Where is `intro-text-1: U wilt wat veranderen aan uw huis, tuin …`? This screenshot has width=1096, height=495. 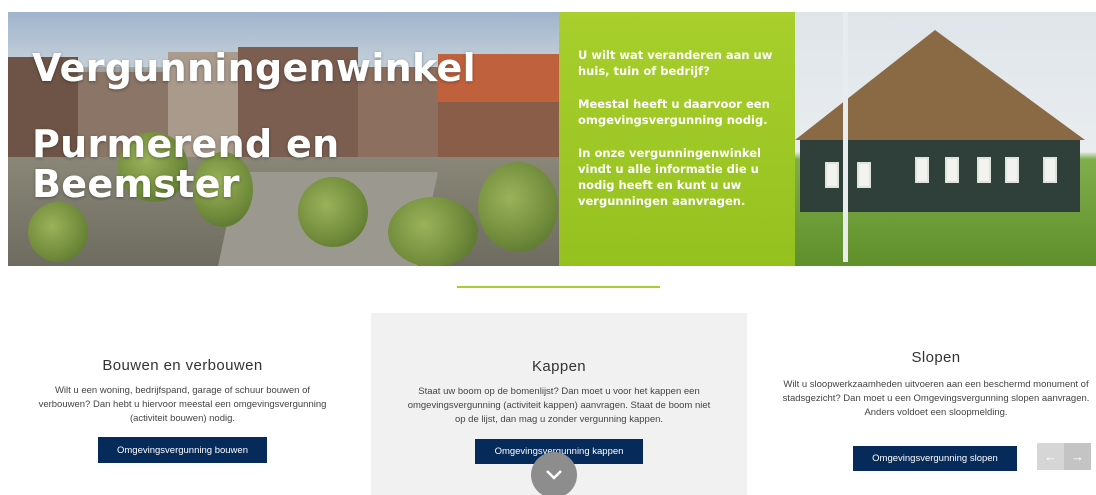
intro-text-1: U wilt wat veranderen aan uw huis, tuin … is located at coordinates (675, 63).